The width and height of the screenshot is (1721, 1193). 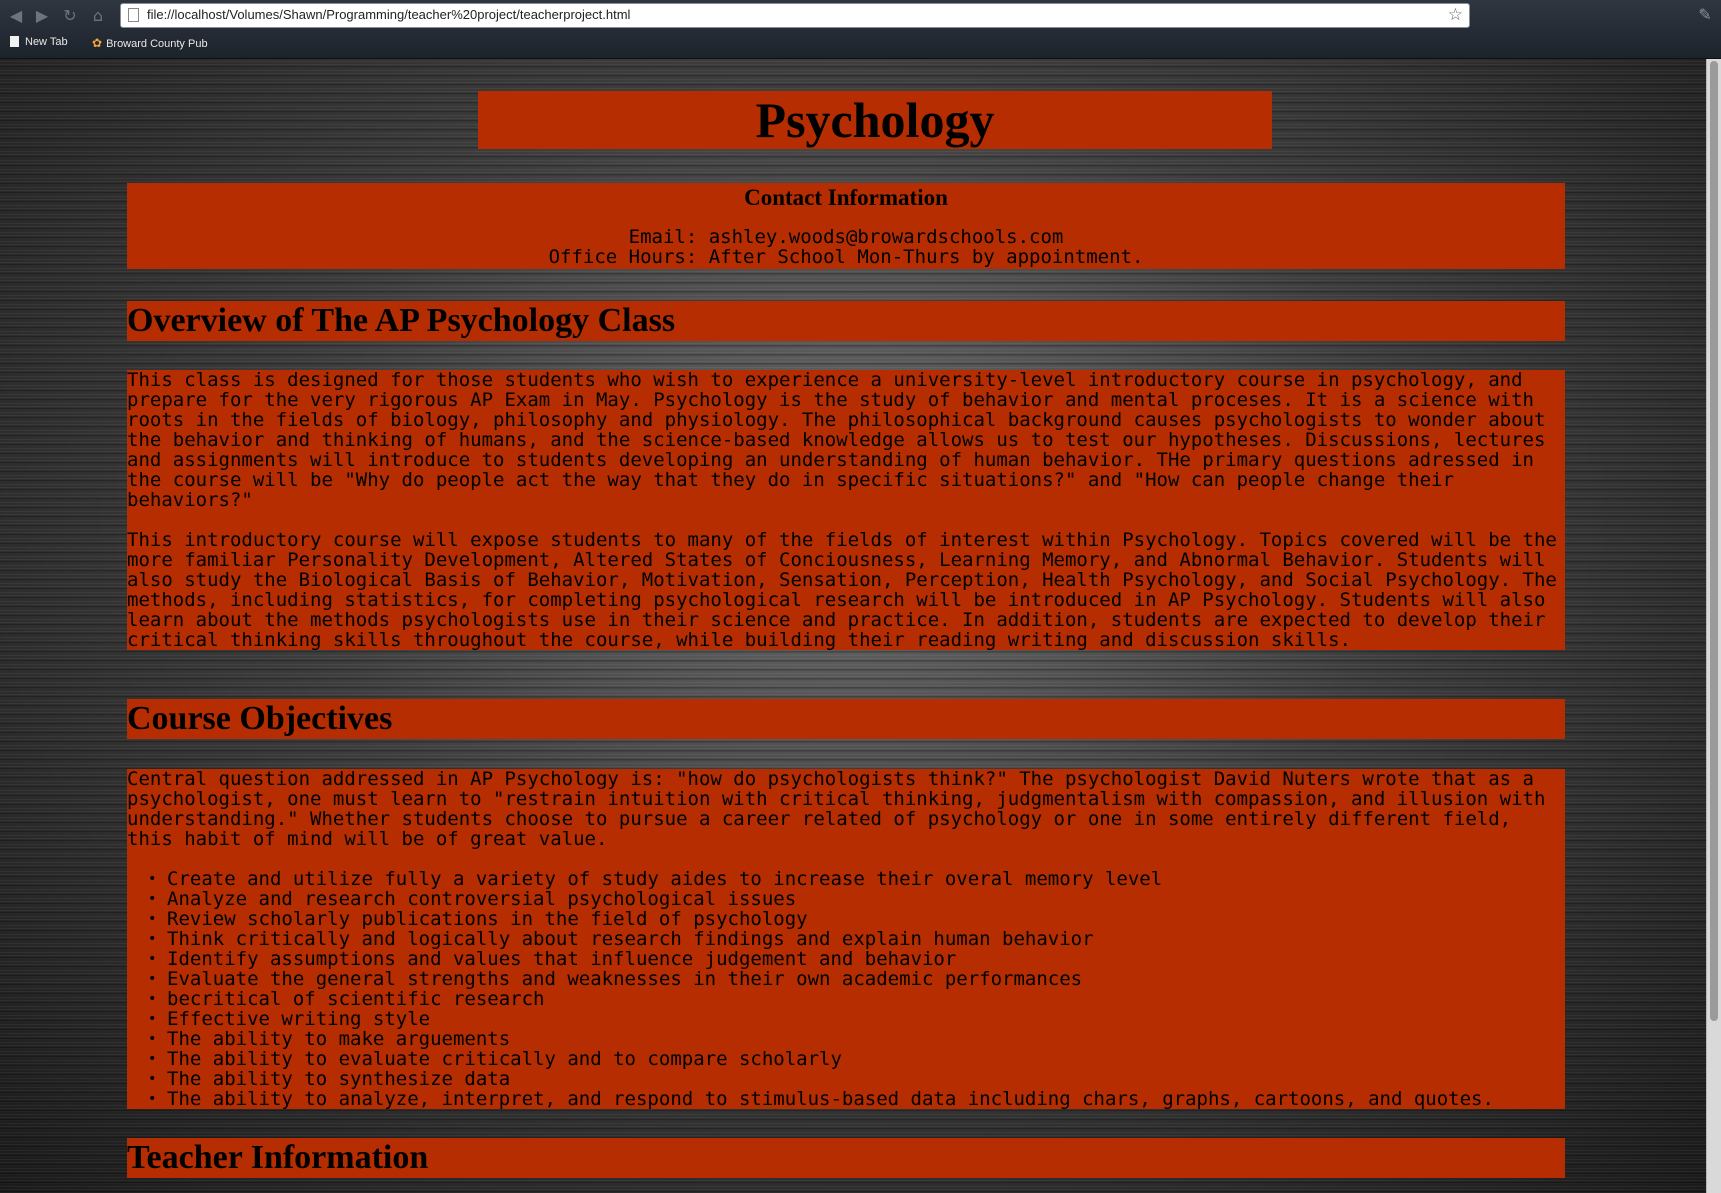 What do you see at coordinates (856, 1039) in the screenshot?
I see `list-item: The ability to make arguements` at bounding box center [856, 1039].